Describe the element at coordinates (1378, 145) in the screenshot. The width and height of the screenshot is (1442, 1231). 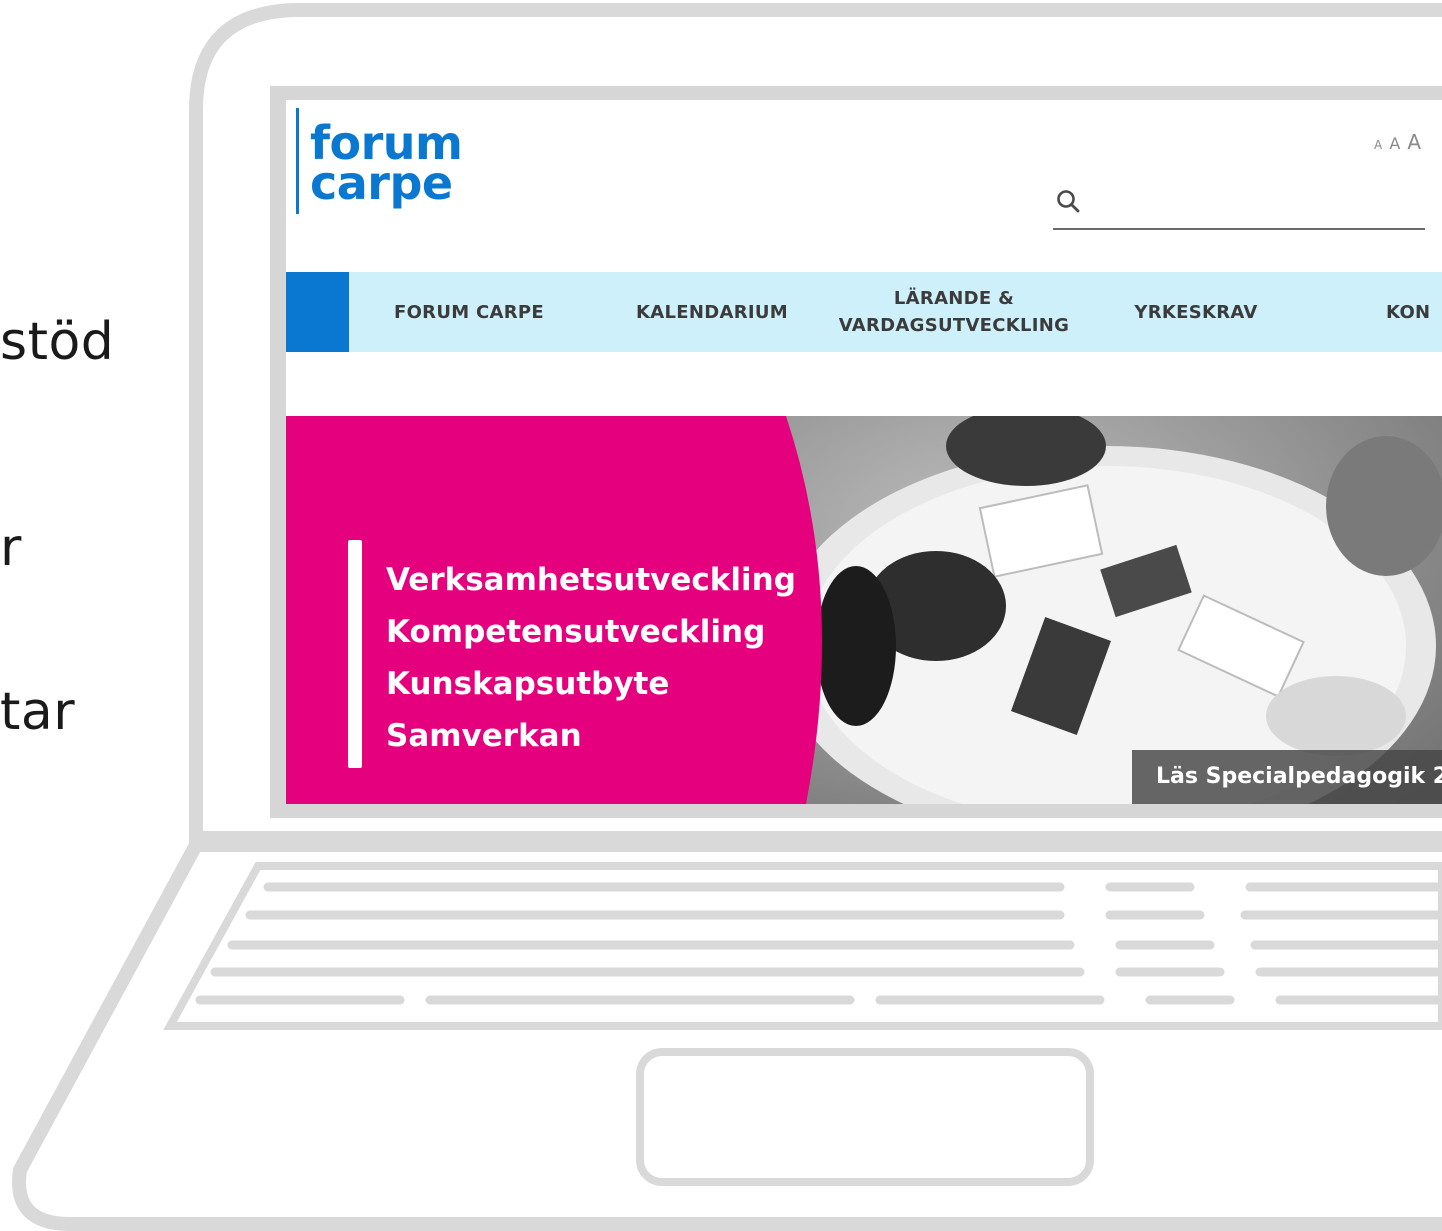
I see `font-size-small: A` at that location.